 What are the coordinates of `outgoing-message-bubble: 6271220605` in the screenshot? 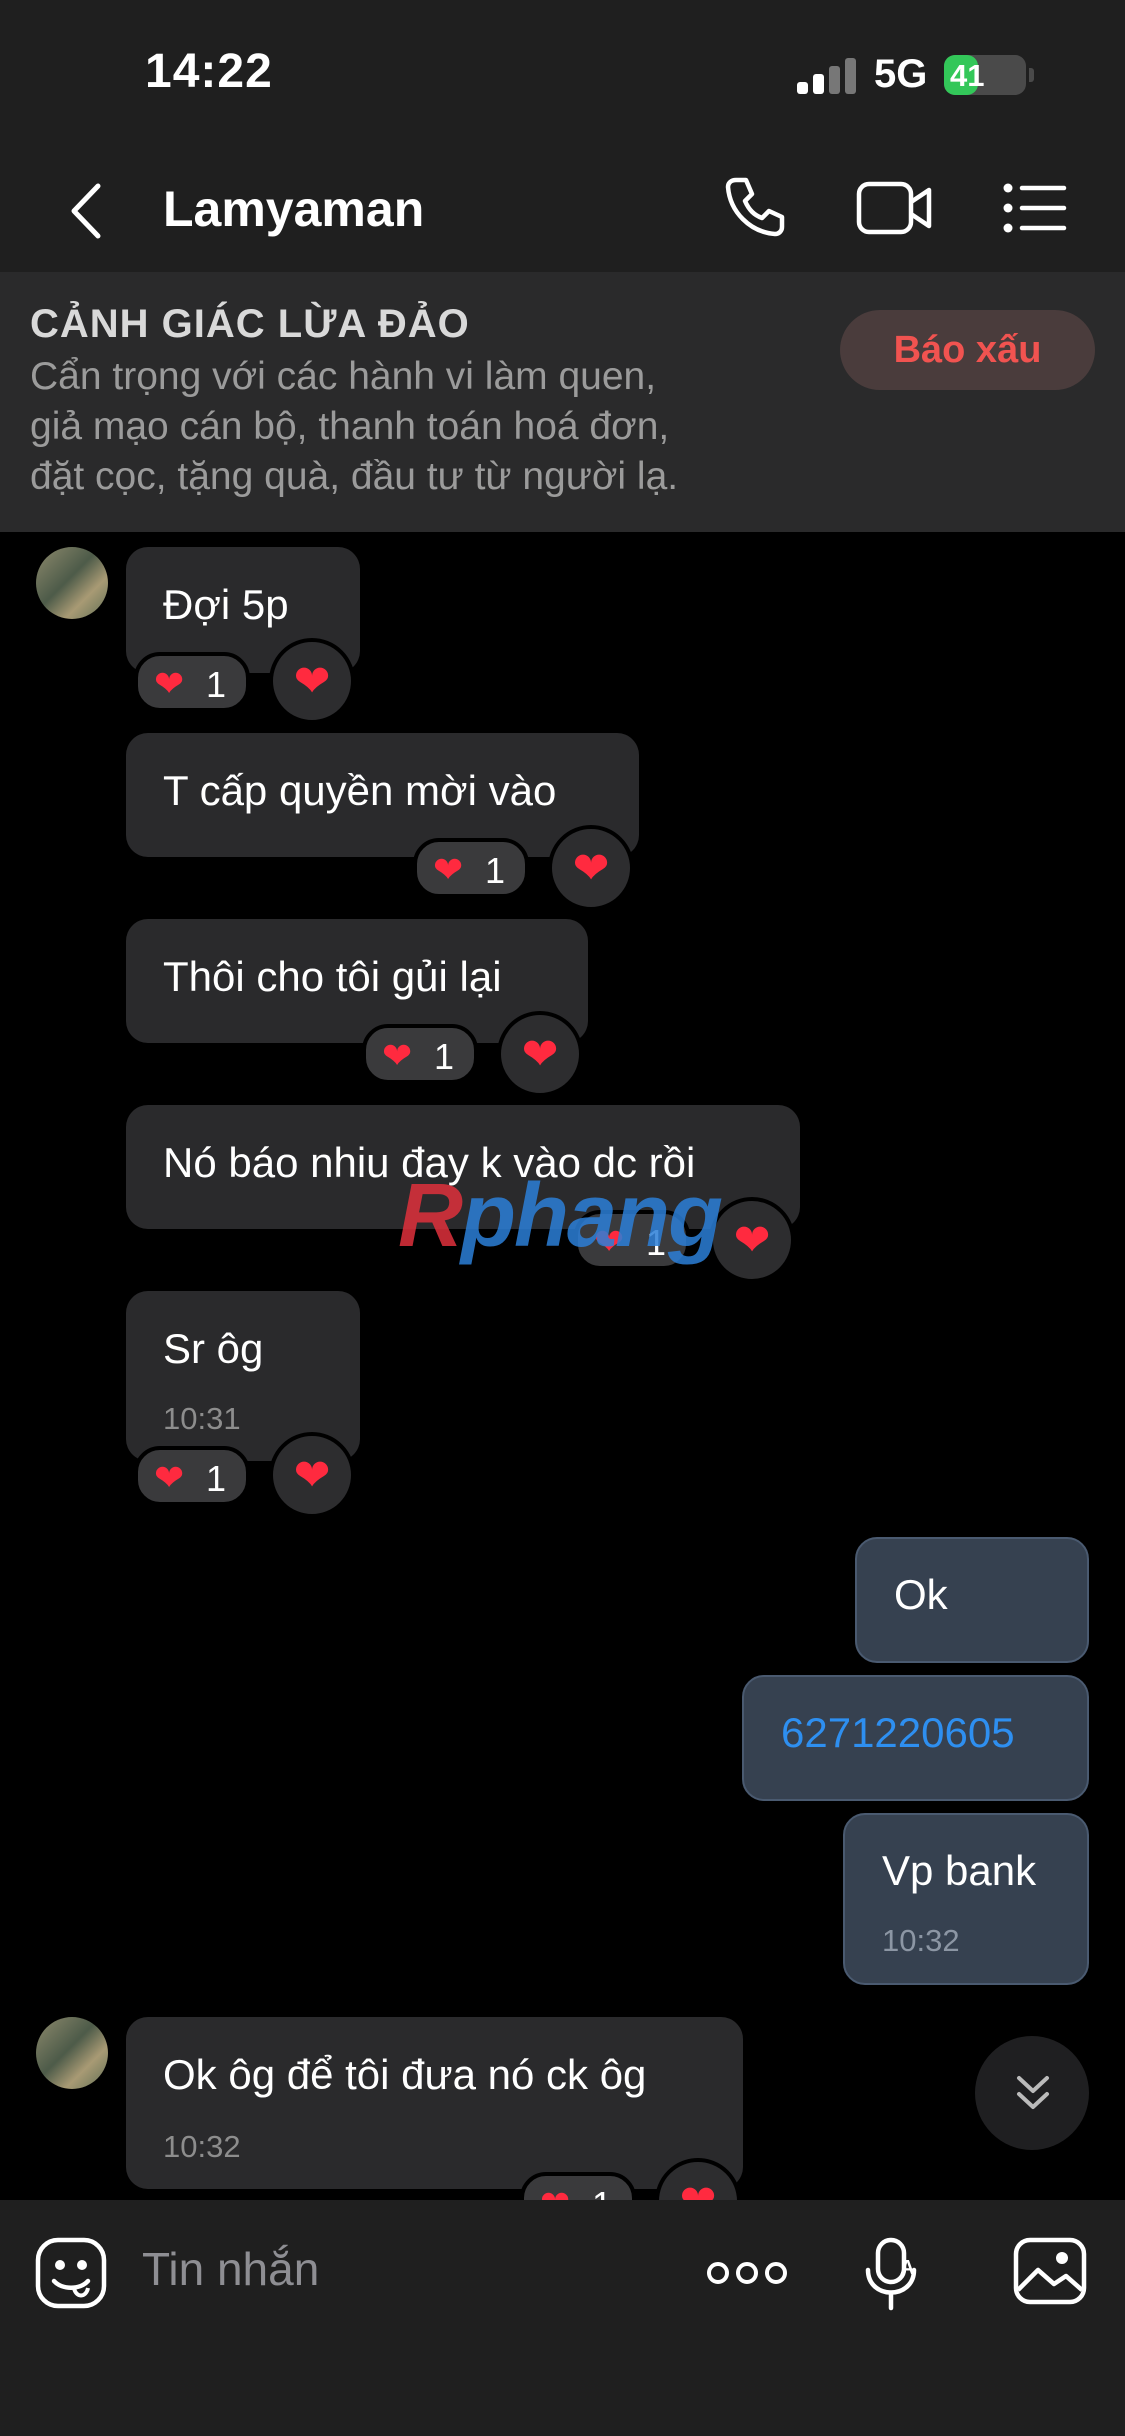 It's located at (915, 1738).